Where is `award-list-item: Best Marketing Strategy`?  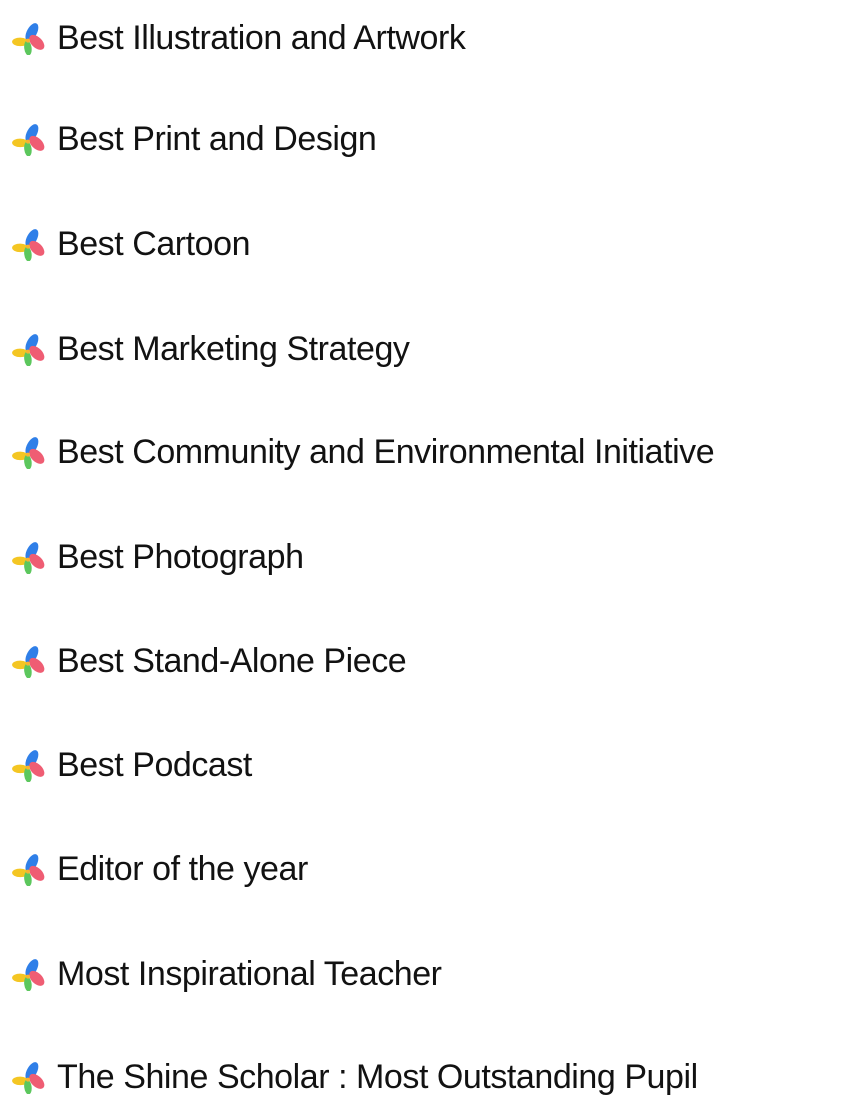
award-list-item: Best Marketing Strategy is located at coordinates (211, 349).